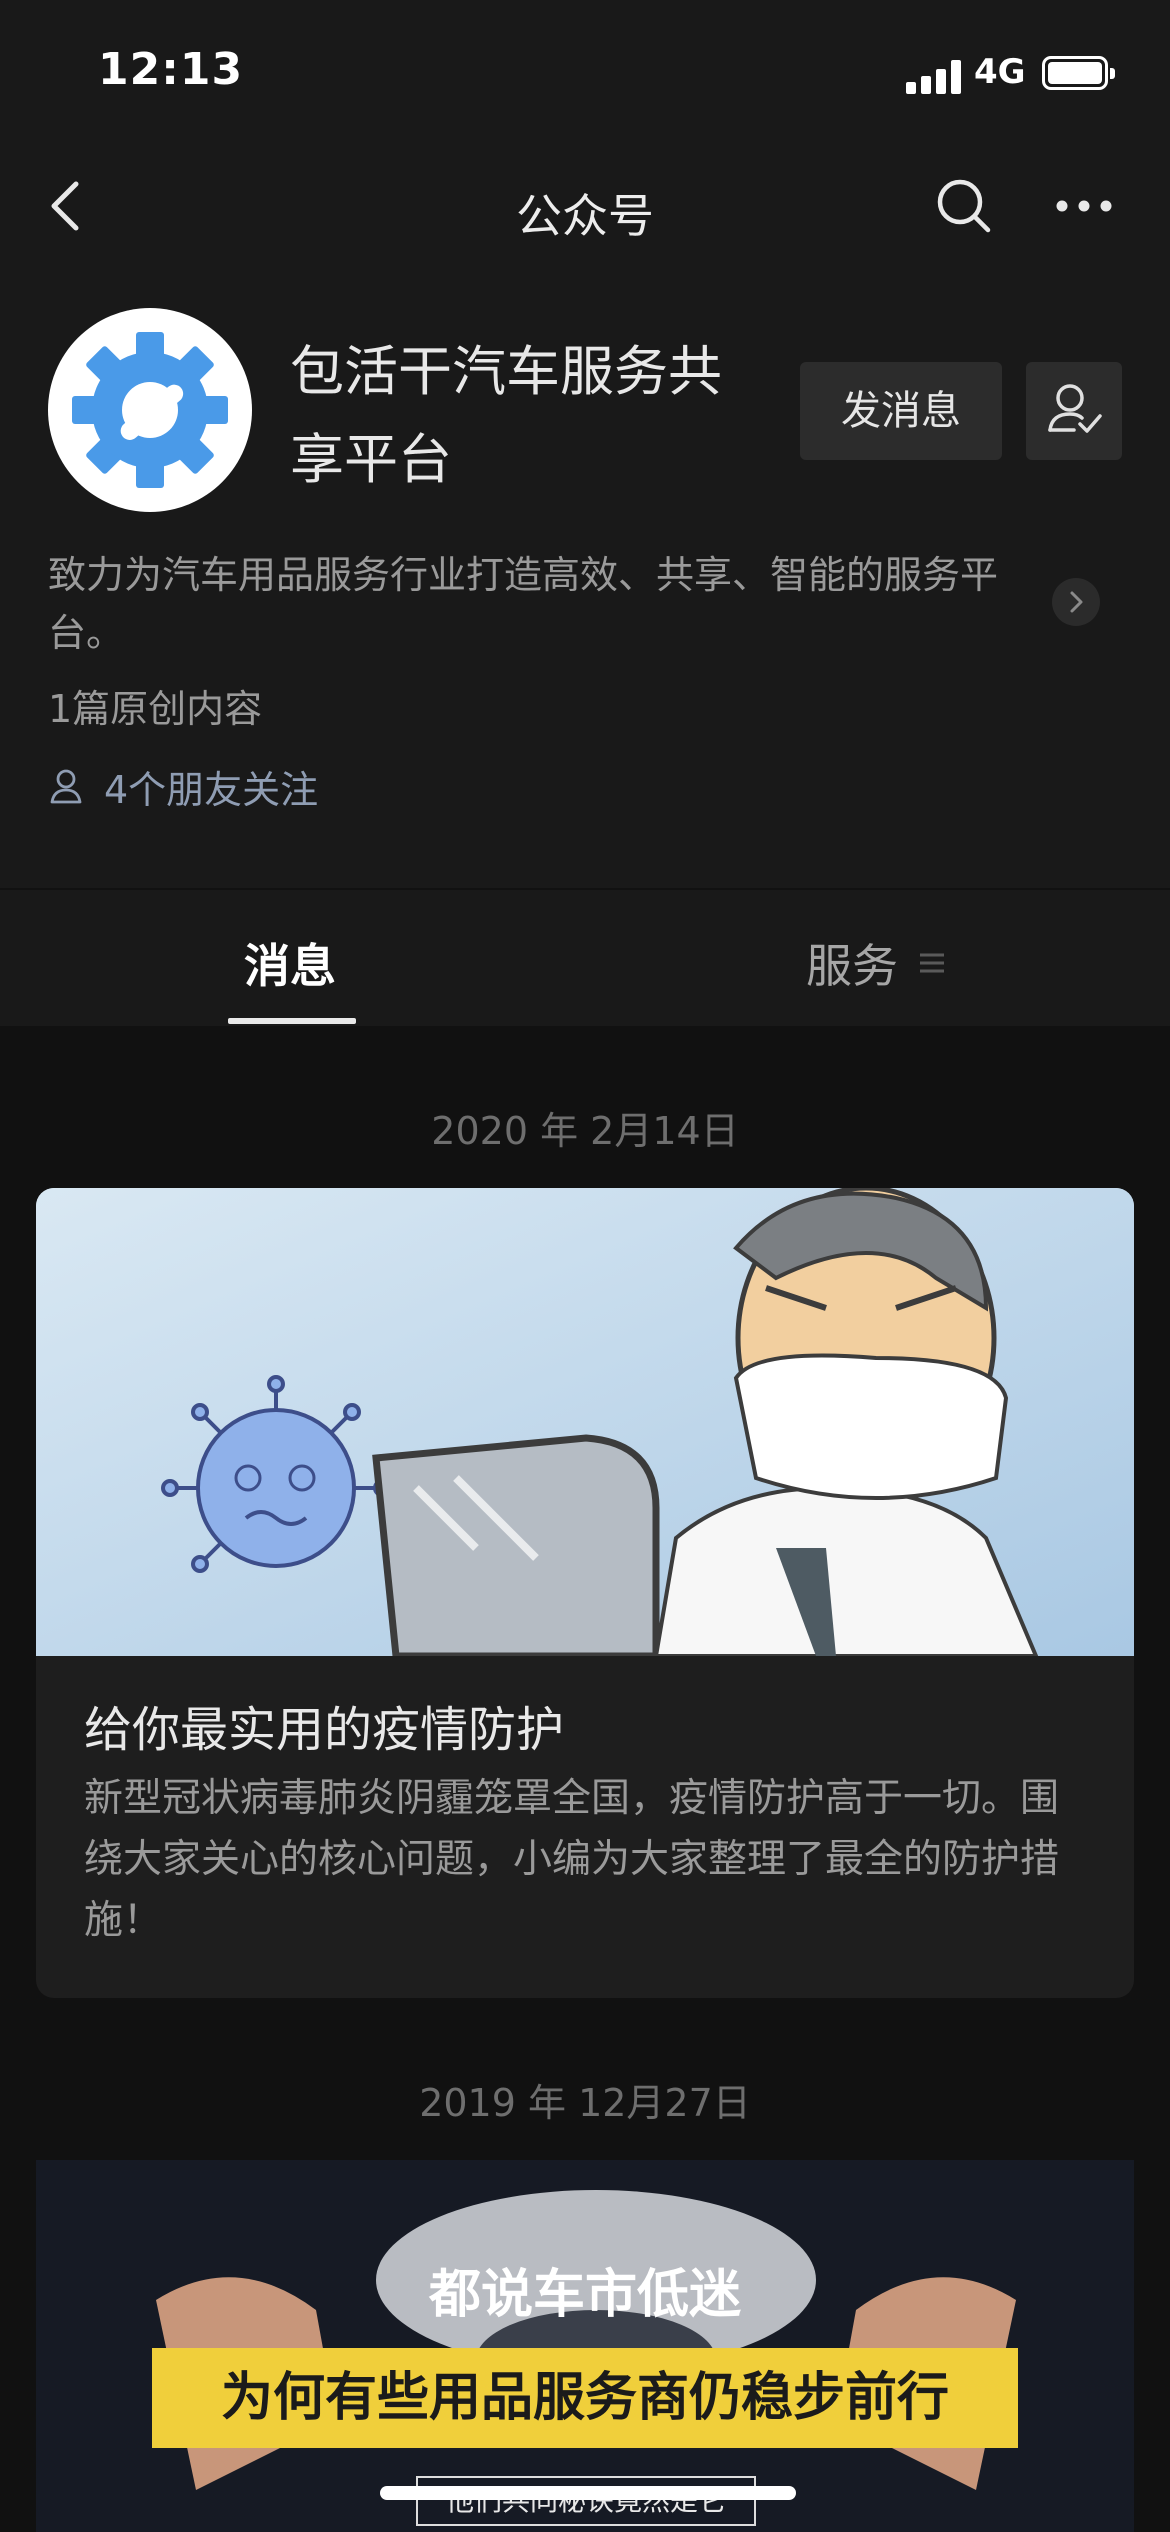 The height and width of the screenshot is (2532, 1170). I want to click on tab-services: 服务, so click(876, 963).